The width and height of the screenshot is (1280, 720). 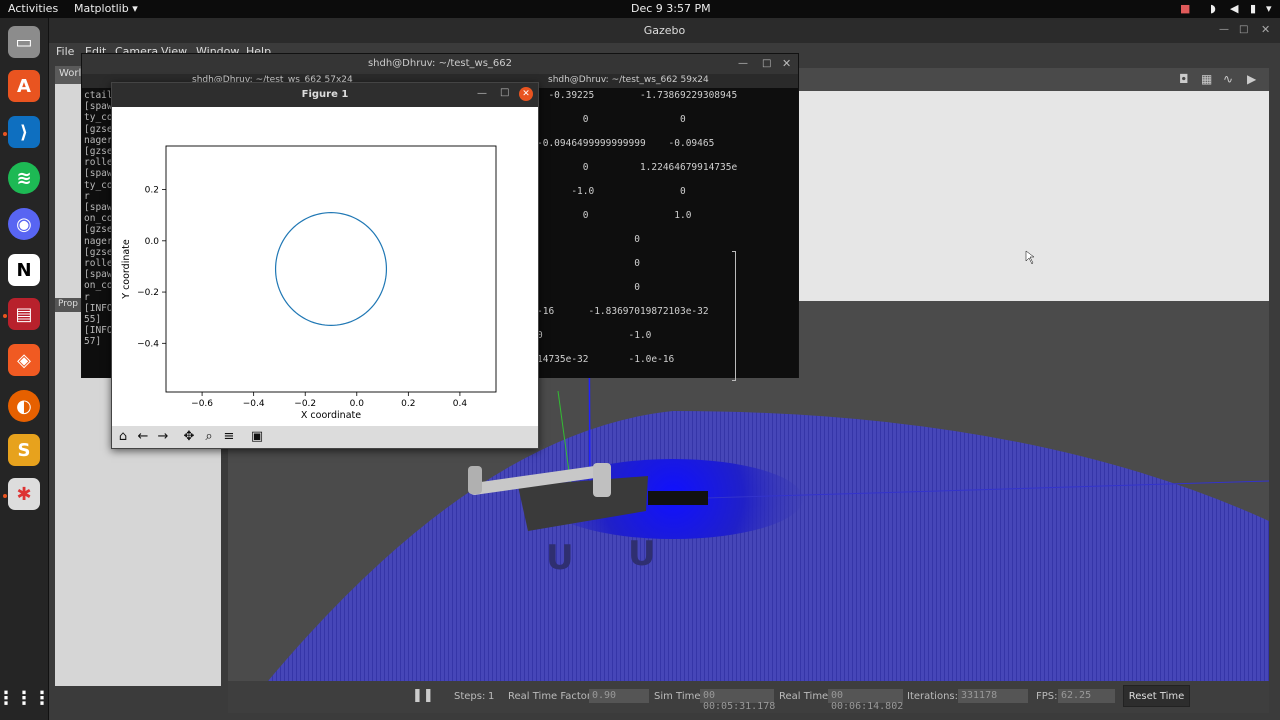 What do you see at coordinates (642, 554) in the screenshot?
I see `wheel-right: U` at bounding box center [642, 554].